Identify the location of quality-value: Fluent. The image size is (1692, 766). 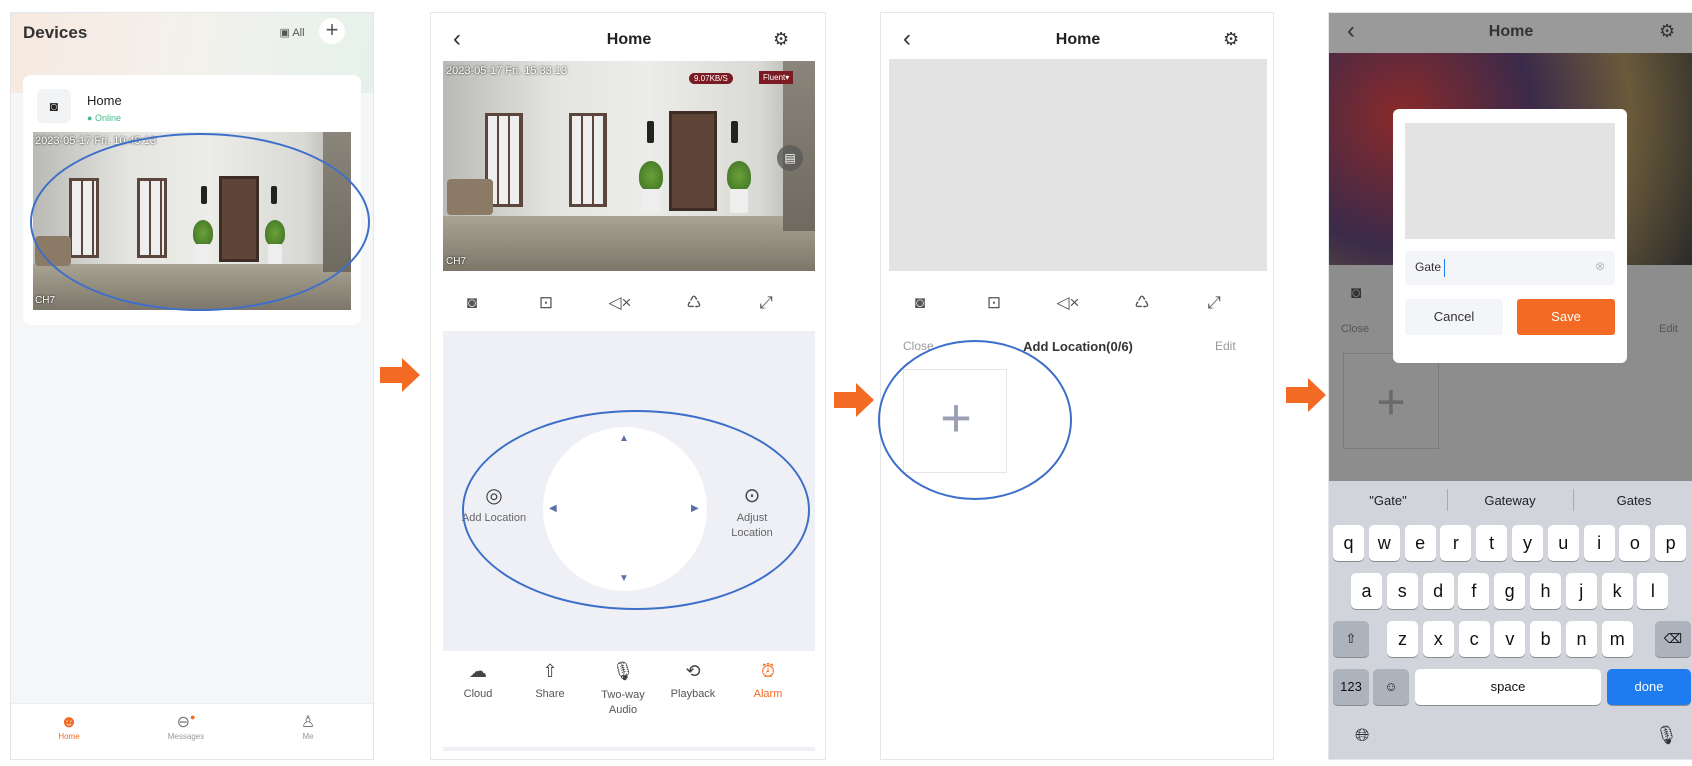
(774, 77).